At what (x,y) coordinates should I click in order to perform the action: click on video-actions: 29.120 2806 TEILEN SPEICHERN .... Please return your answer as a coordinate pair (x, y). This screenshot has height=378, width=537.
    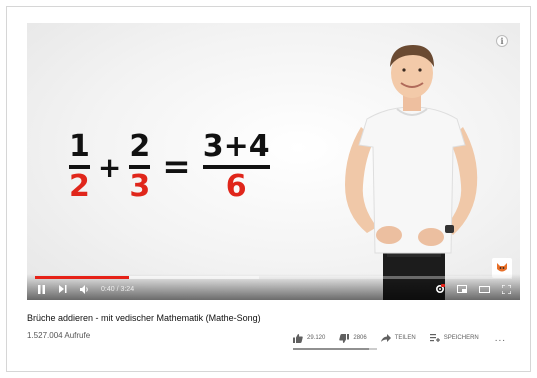
    Looking at the image, I should click on (399, 338).